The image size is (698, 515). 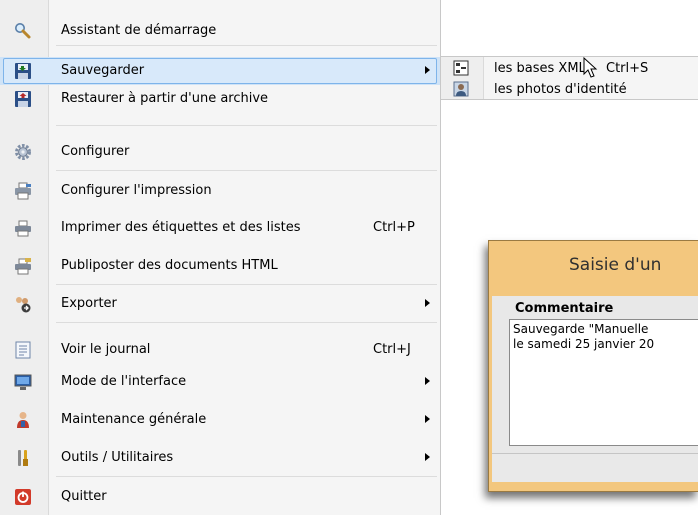 What do you see at coordinates (461, 89) in the screenshot?
I see `id-photo-icon` at bounding box center [461, 89].